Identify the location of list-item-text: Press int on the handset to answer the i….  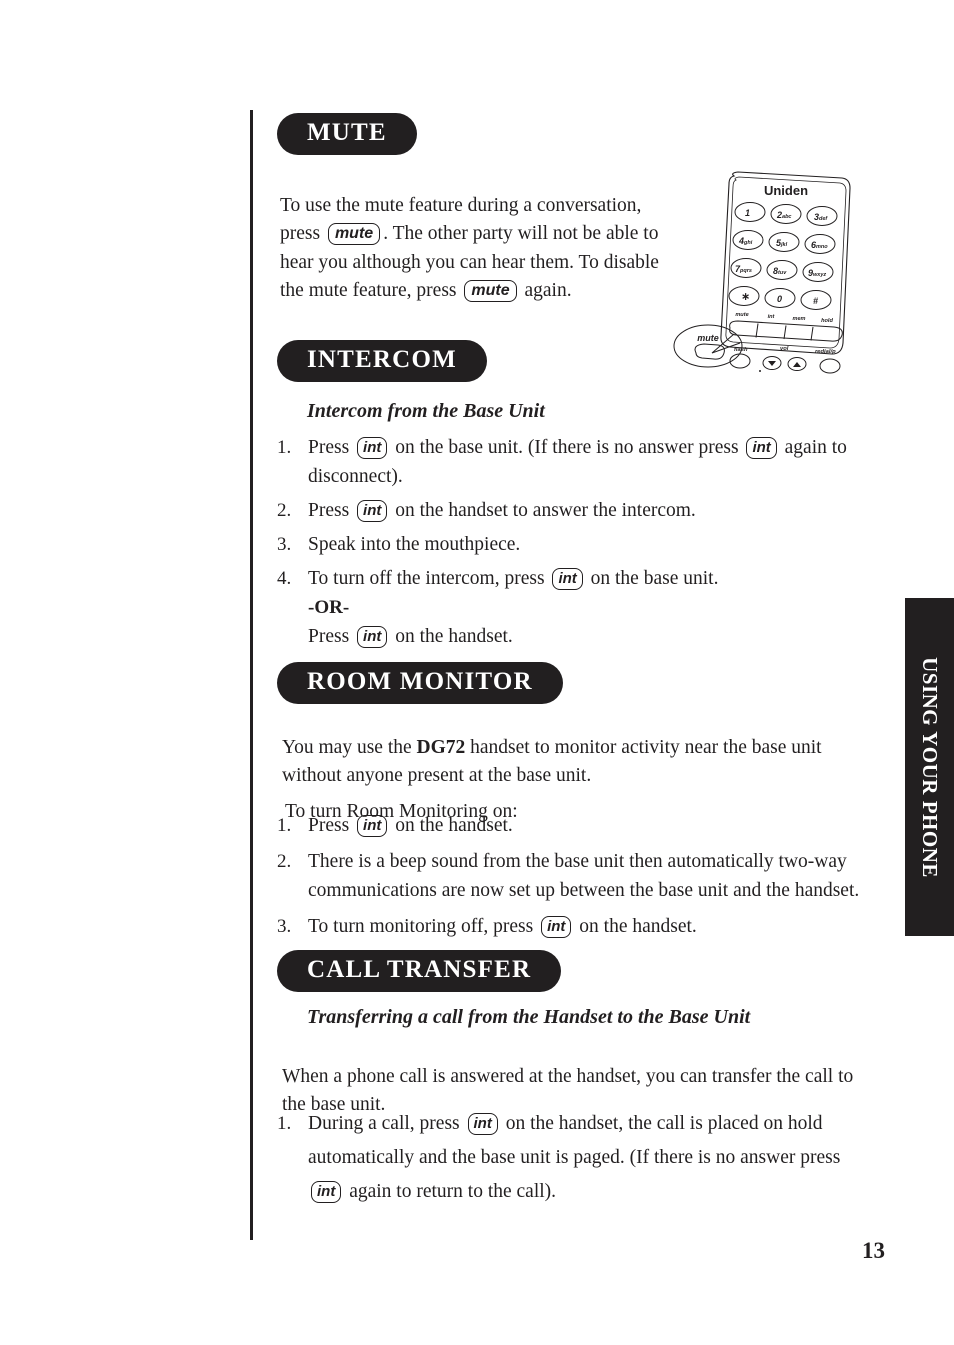
(592, 510).